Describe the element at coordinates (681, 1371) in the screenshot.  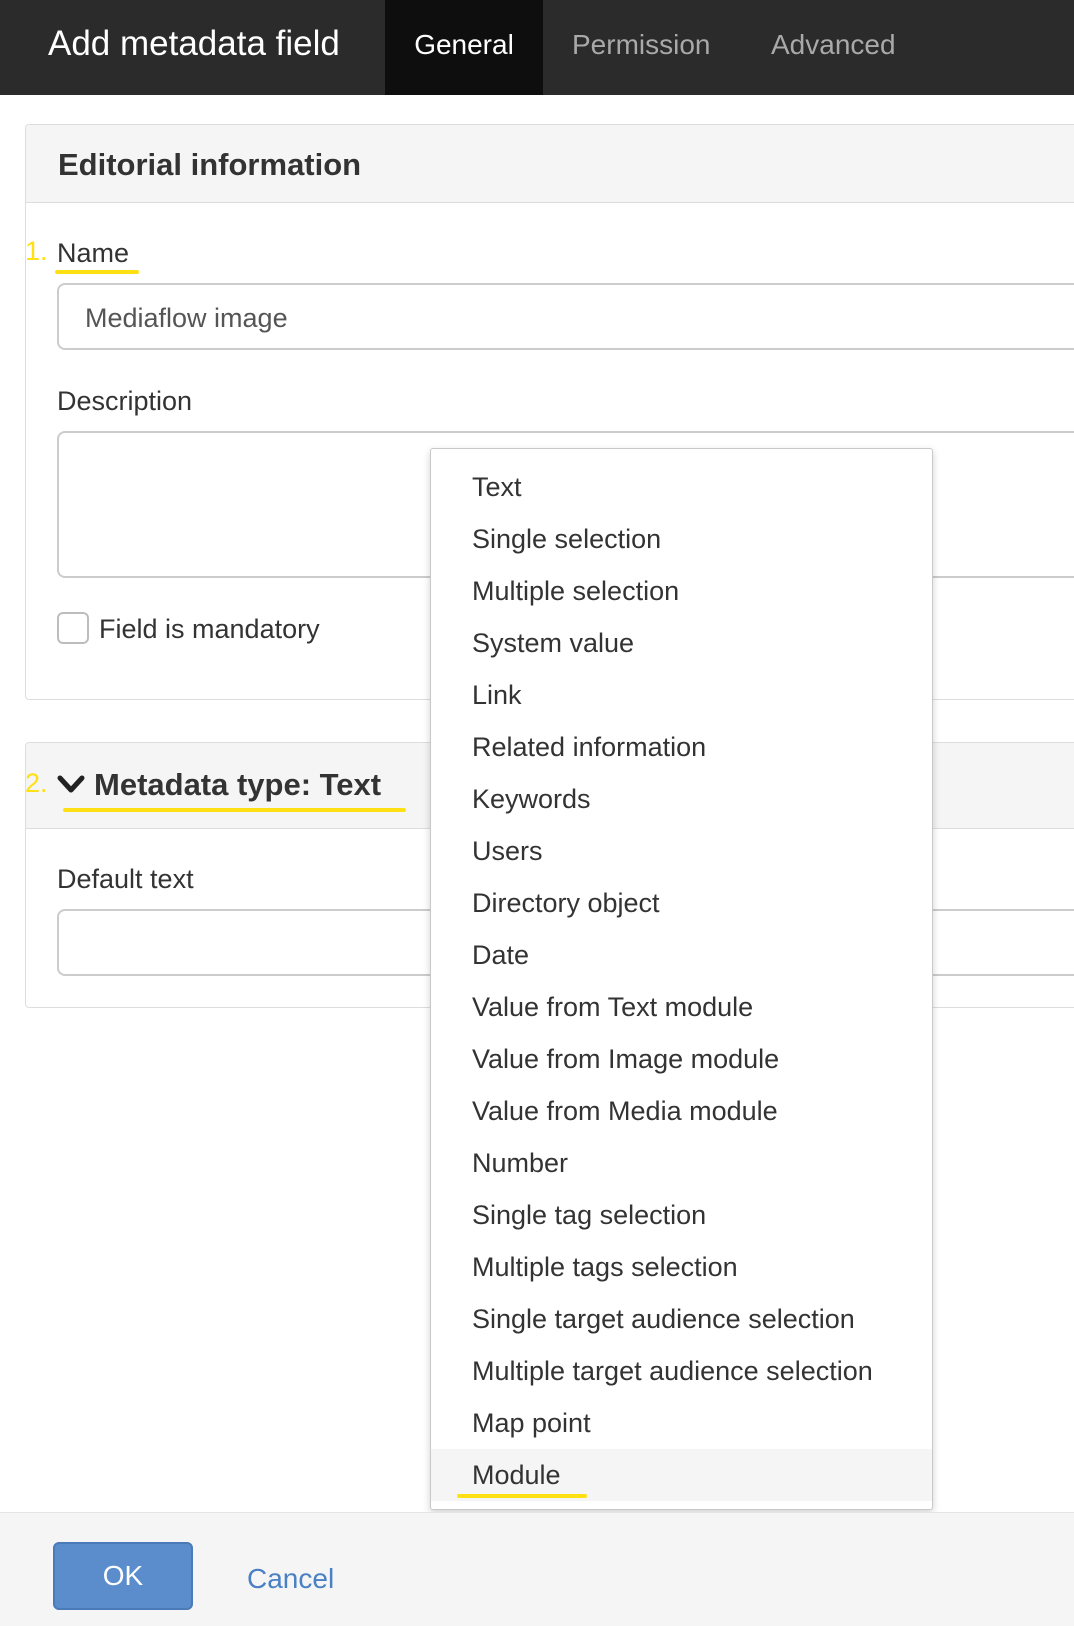
I see `dropdown-option-multiple-target-audience-selection: Multiple target audience selection` at that location.